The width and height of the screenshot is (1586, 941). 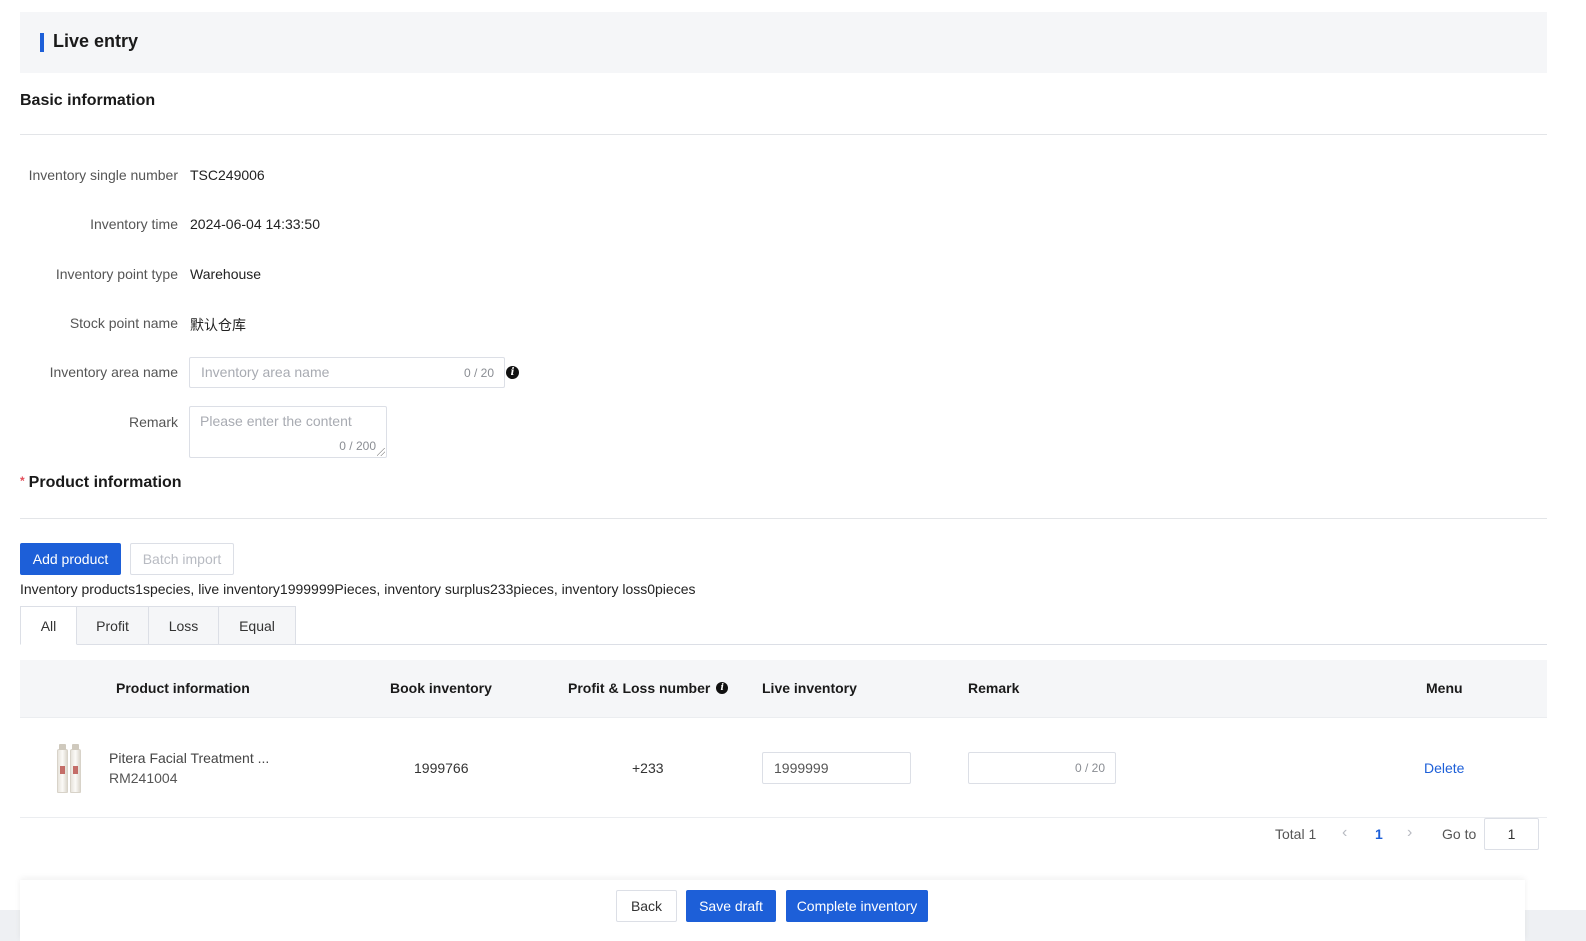 I want to click on inventory-time-label: Inventory time, so click(x=134, y=224).